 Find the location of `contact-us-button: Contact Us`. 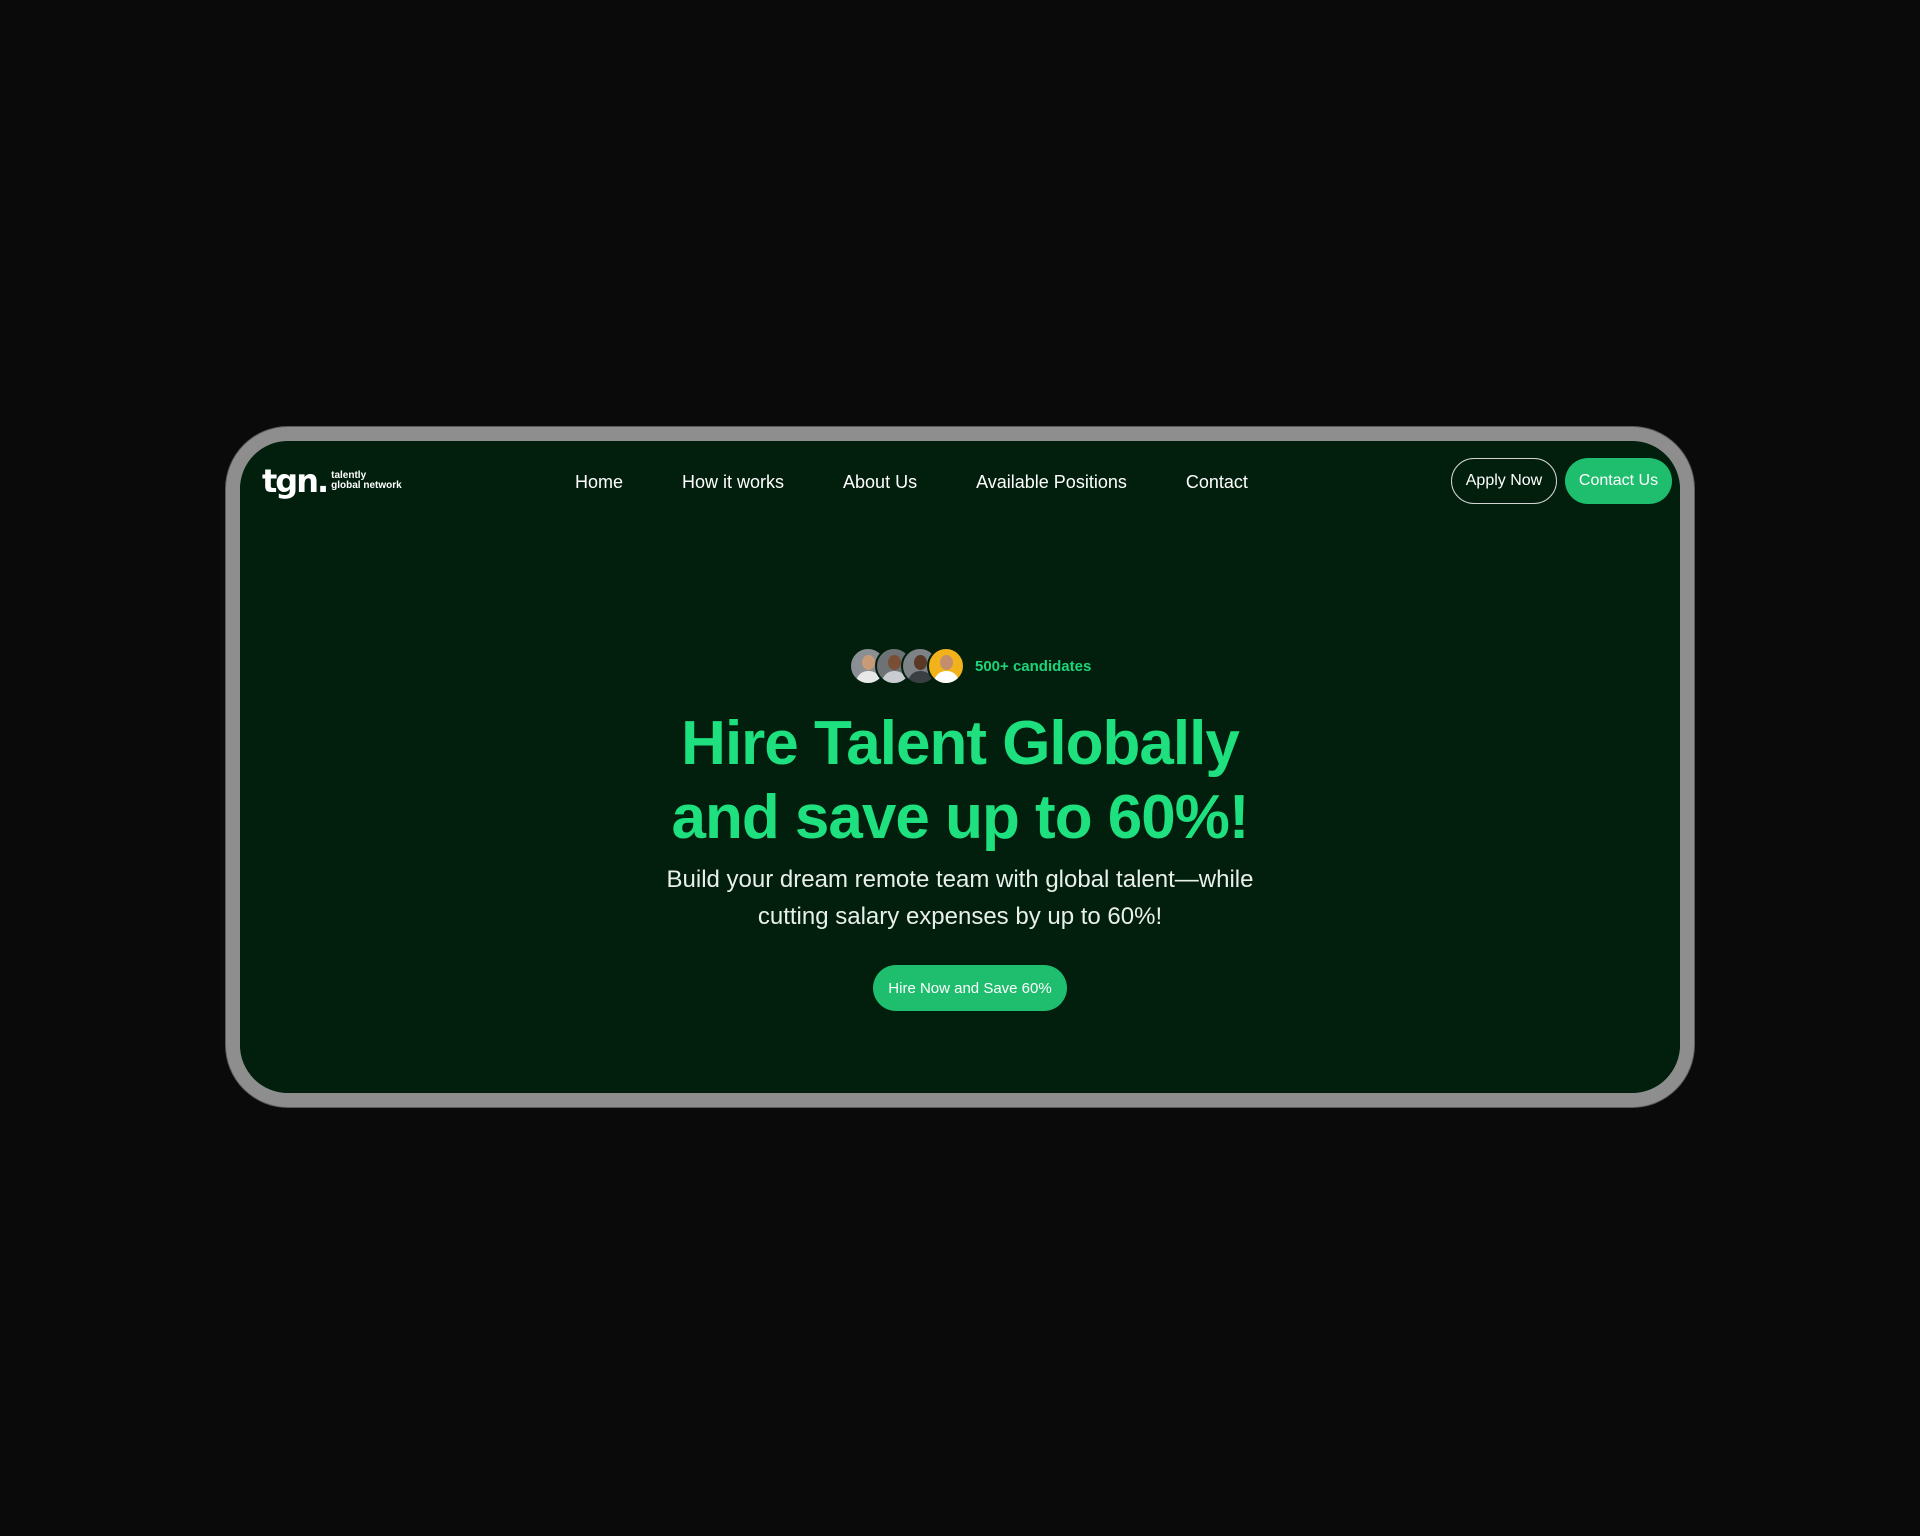

contact-us-button: Contact Us is located at coordinates (1618, 481).